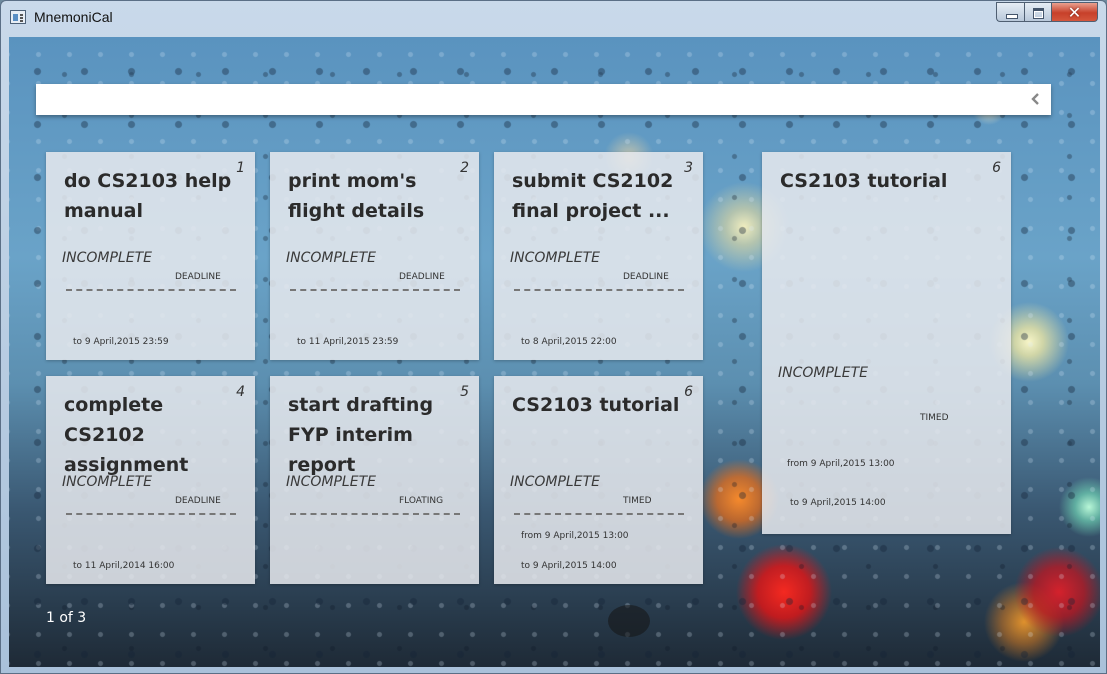 This screenshot has height=674, width=1107. What do you see at coordinates (629, 621) in the screenshot?
I see `page-nav-button` at bounding box center [629, 621].